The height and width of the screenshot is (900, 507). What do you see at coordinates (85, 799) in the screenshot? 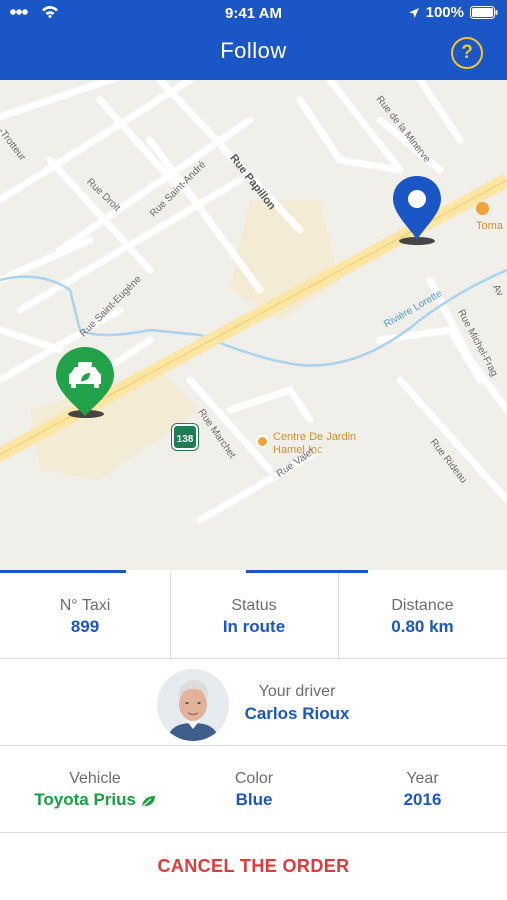
I see `vehicle-value: Toyota Prius` at bounding box center [85, 799].